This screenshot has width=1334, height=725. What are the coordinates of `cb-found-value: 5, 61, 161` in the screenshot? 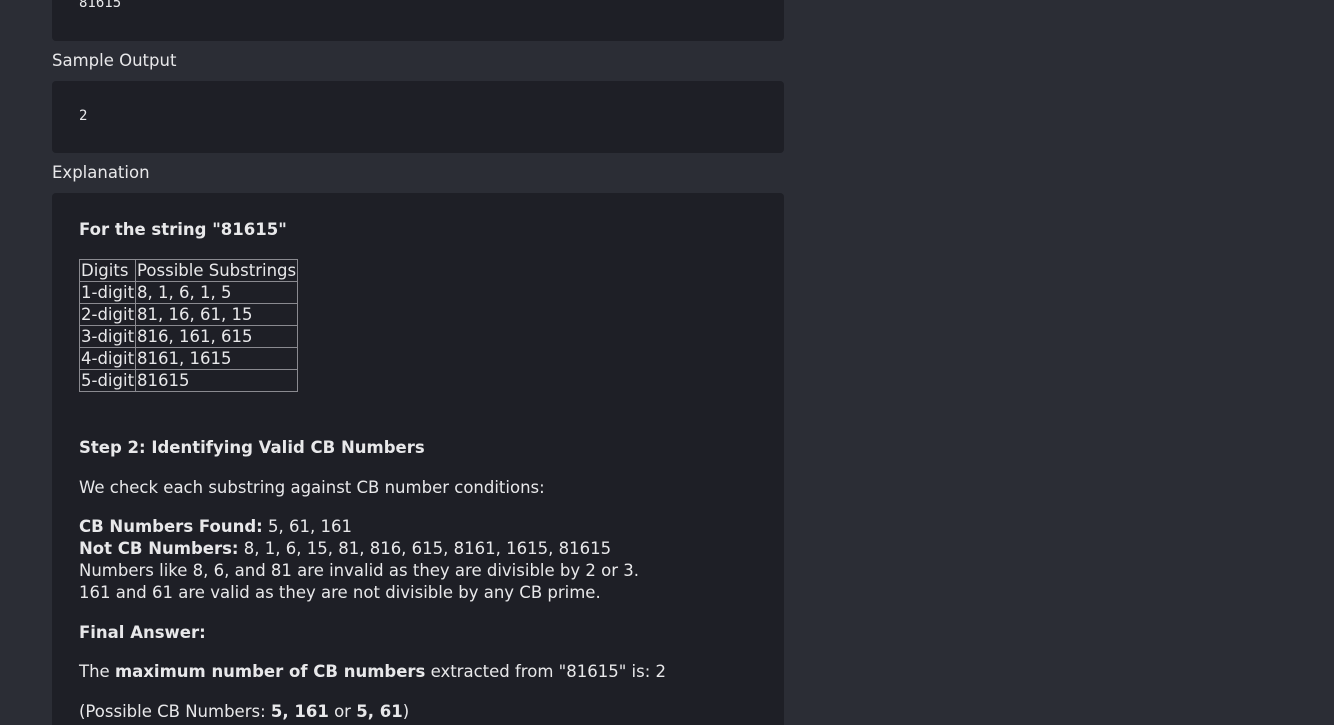 It's located at (307, 526).